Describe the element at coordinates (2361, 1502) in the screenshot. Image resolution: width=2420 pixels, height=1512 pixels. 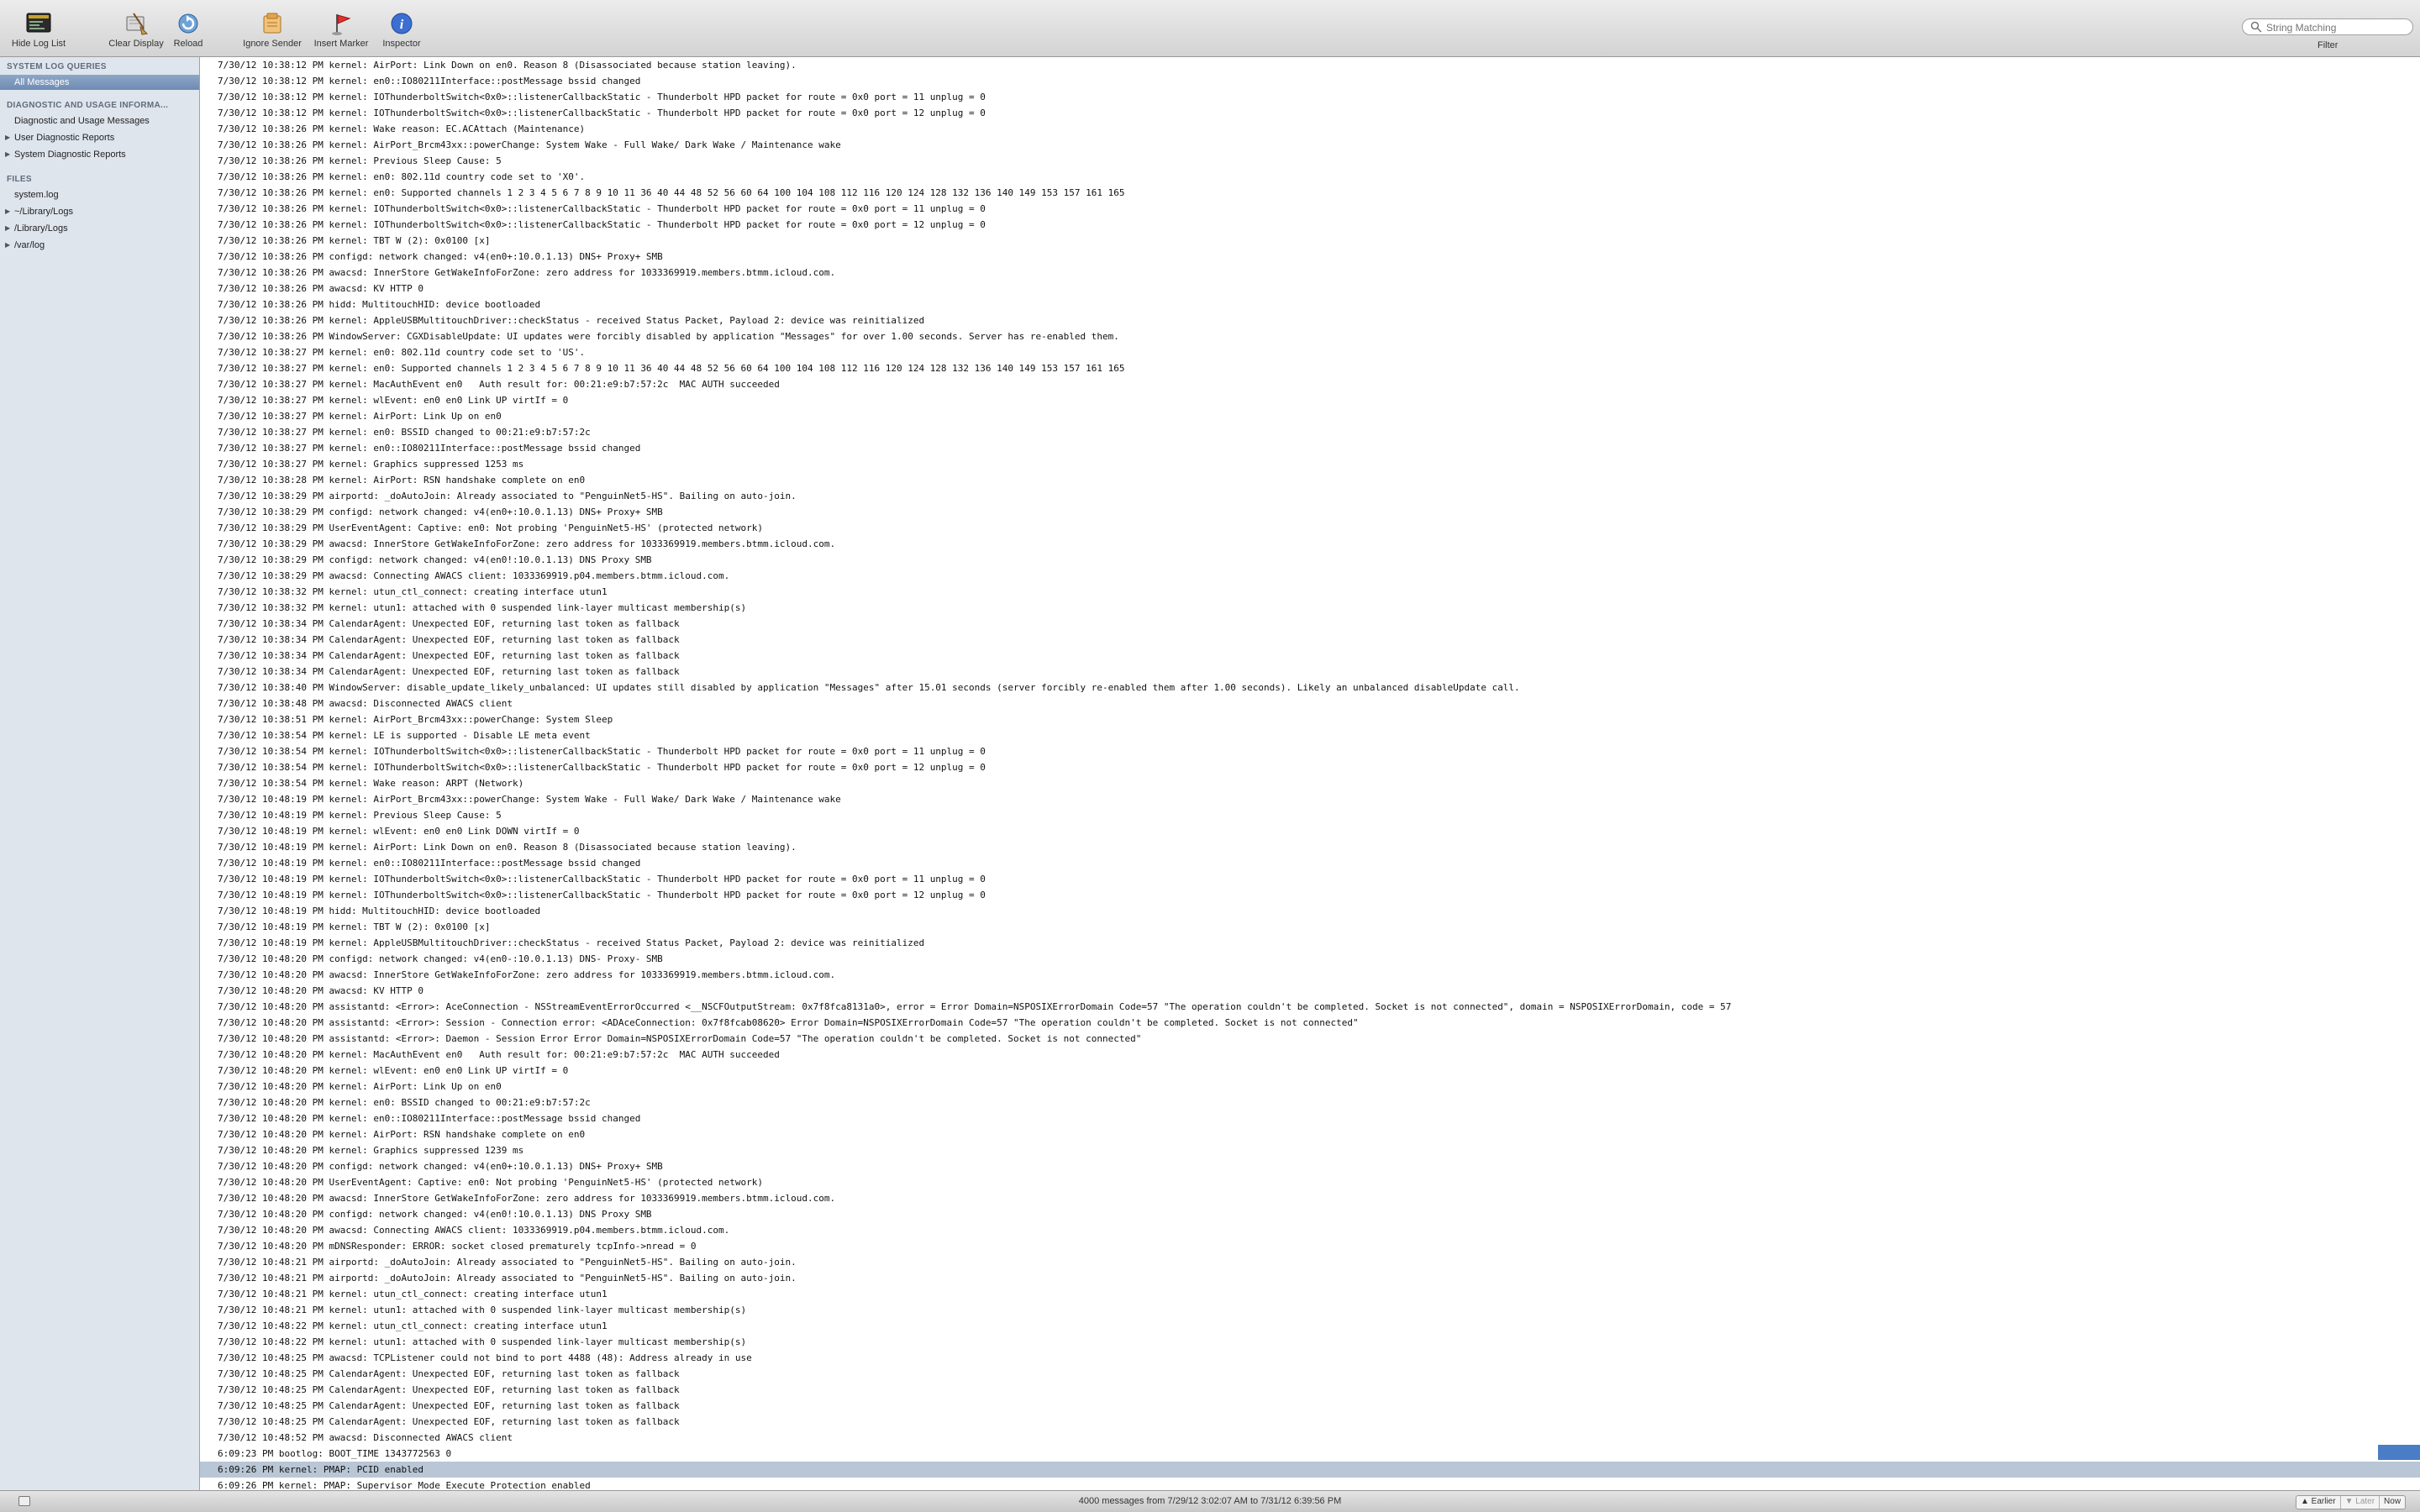
I see `later-button: ▼ Later` at that location.